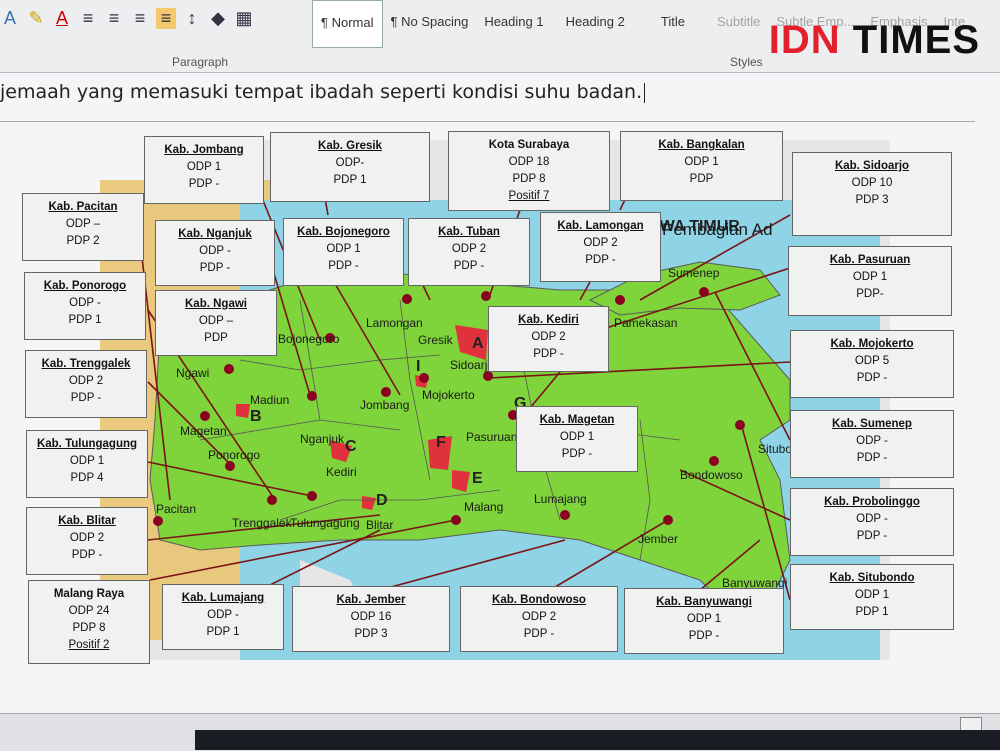  I want to click on box-ponorogo: Kab. Ponorogo ODP - PDP 1, so click(85, 306).